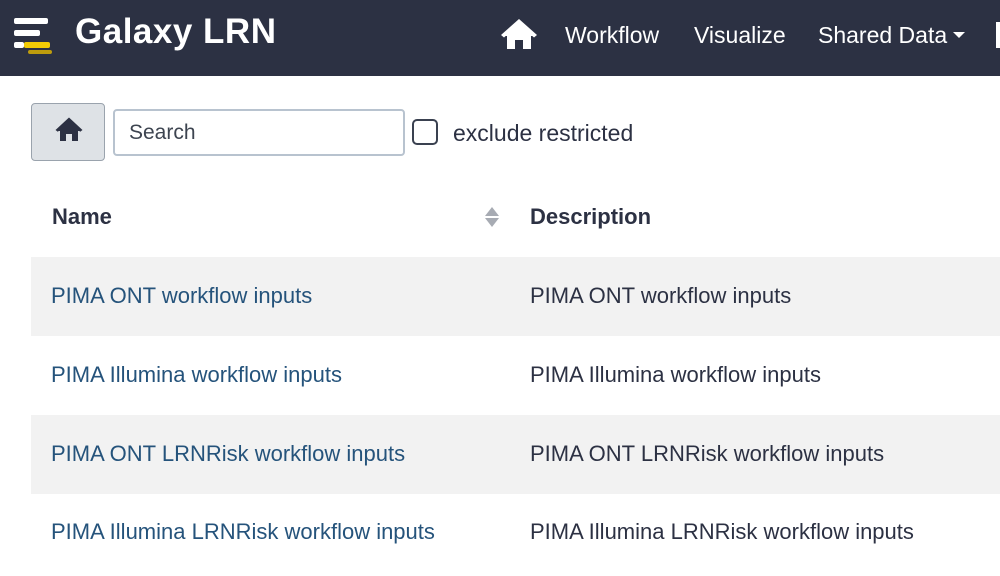 The image size is (1000, 576). Describe the element at coordinates (181, 296) in the screenshot. I see `dataset-link: PIMA ONT workflow inputs` at that location.